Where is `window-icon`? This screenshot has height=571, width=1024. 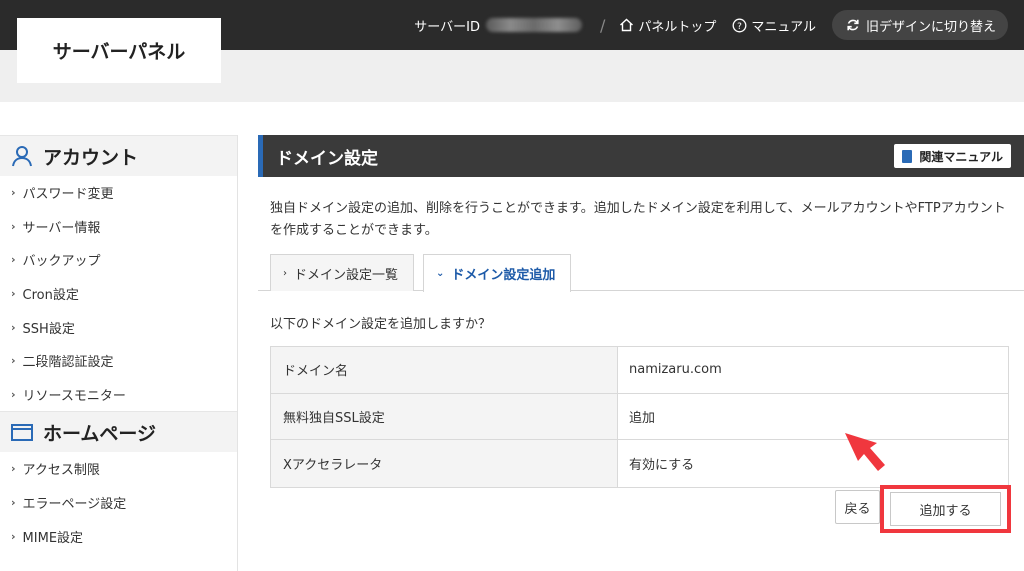 window-icon is located at coordinates (22, 433).